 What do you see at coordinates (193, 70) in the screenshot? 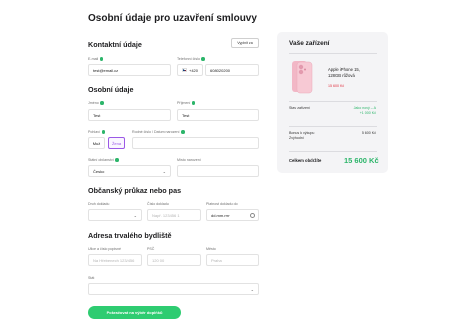
I see `phone-prefix-value: +420` at bounding box center [193, 70].